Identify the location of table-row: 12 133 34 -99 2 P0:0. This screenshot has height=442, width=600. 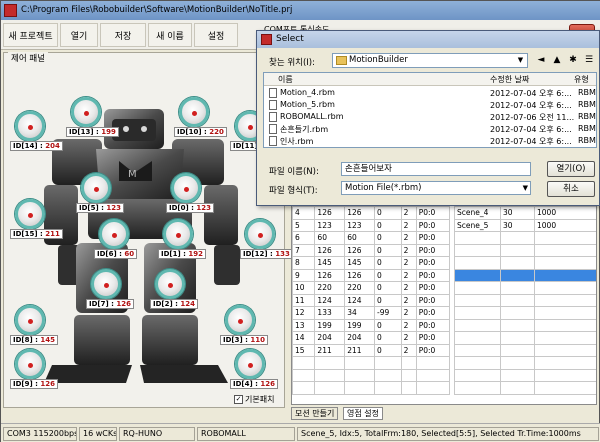
(371, 313).